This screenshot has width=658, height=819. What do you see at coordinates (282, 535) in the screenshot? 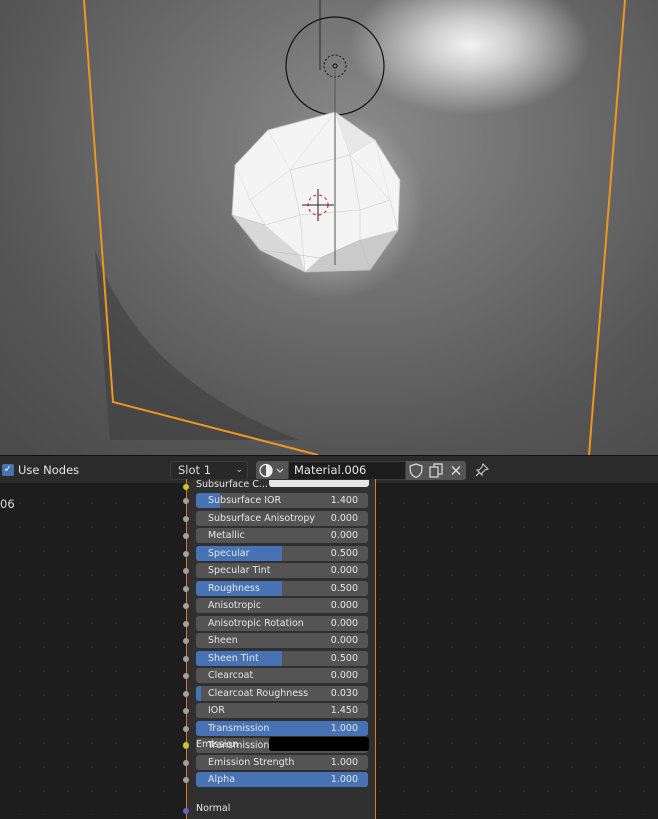
I see `node-input-field: Metallic 0.000` at bounding box center [282, 535].